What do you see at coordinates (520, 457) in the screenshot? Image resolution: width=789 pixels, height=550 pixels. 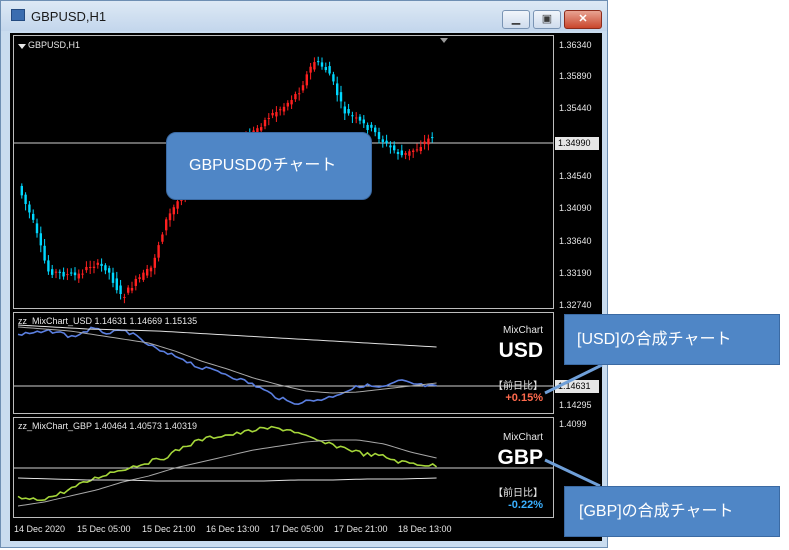 I see `gbp-currency-label: GBP` at bounding box center [520, 457].